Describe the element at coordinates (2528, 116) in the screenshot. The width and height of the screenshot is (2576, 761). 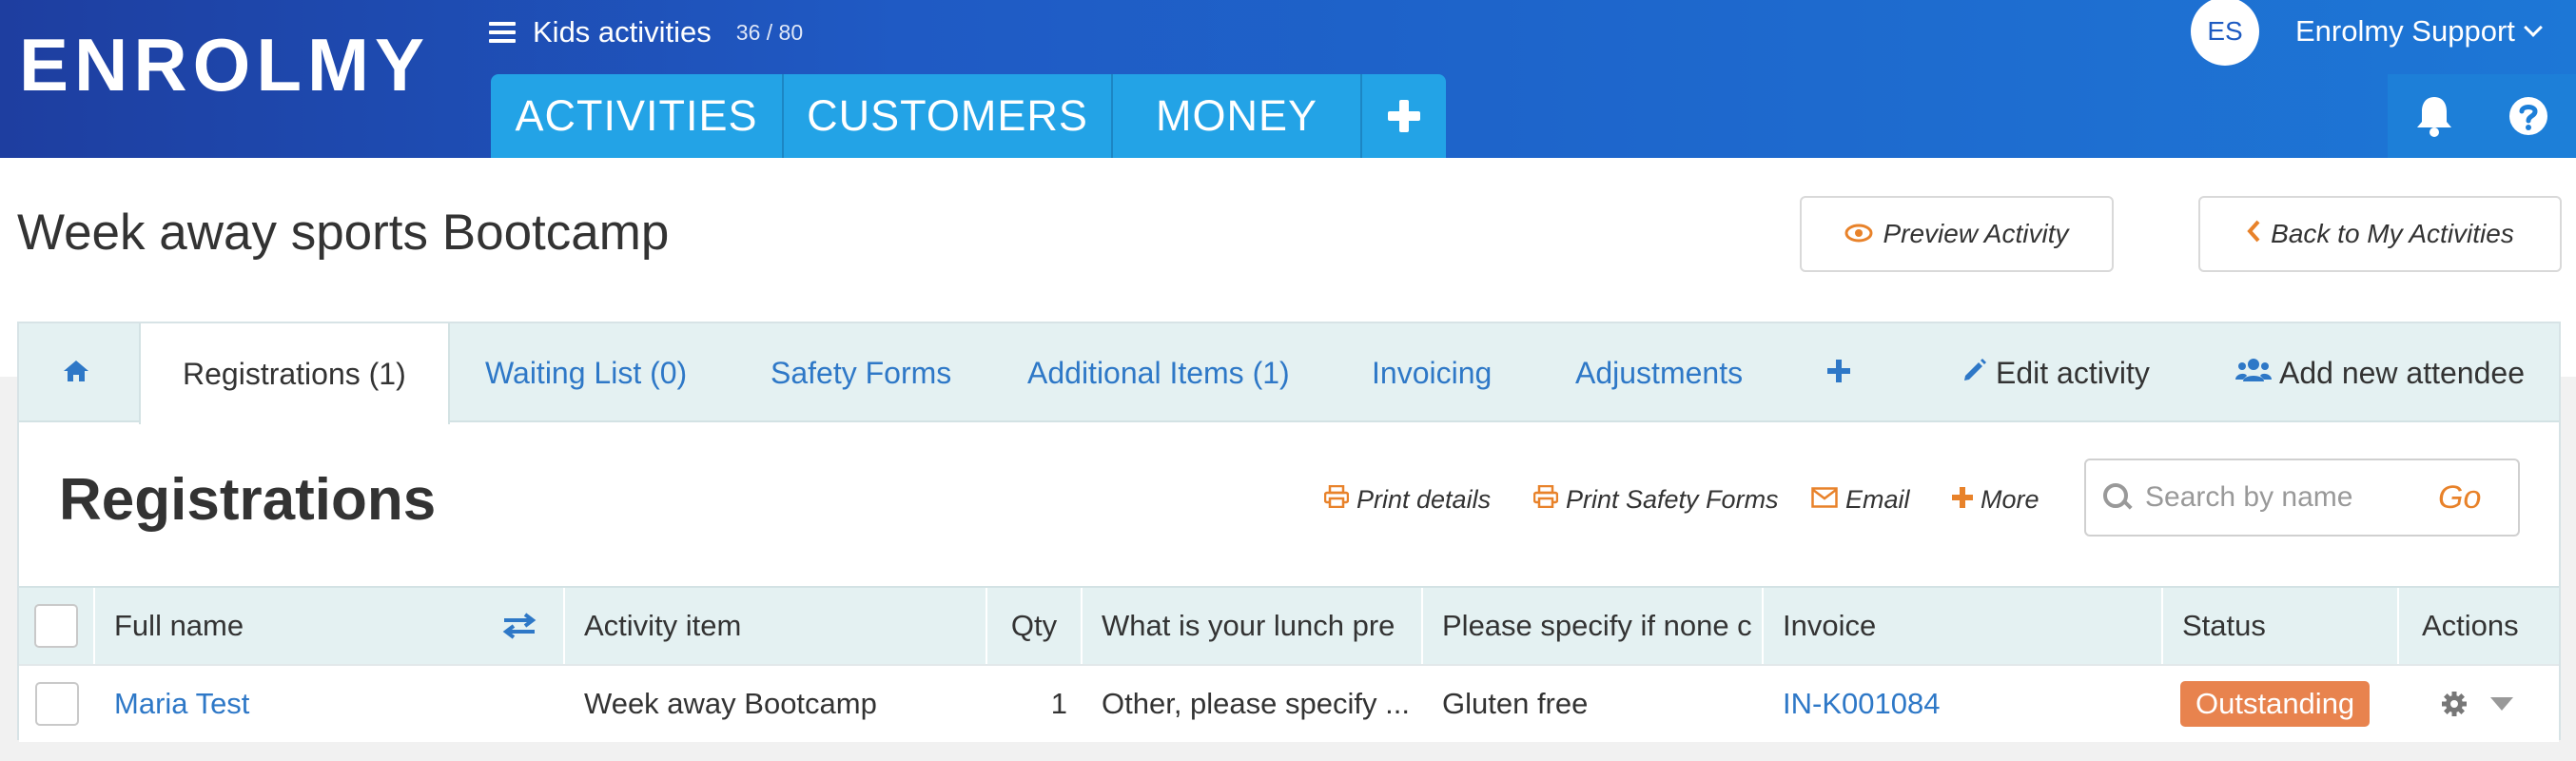
I see `question-icon` at that location.